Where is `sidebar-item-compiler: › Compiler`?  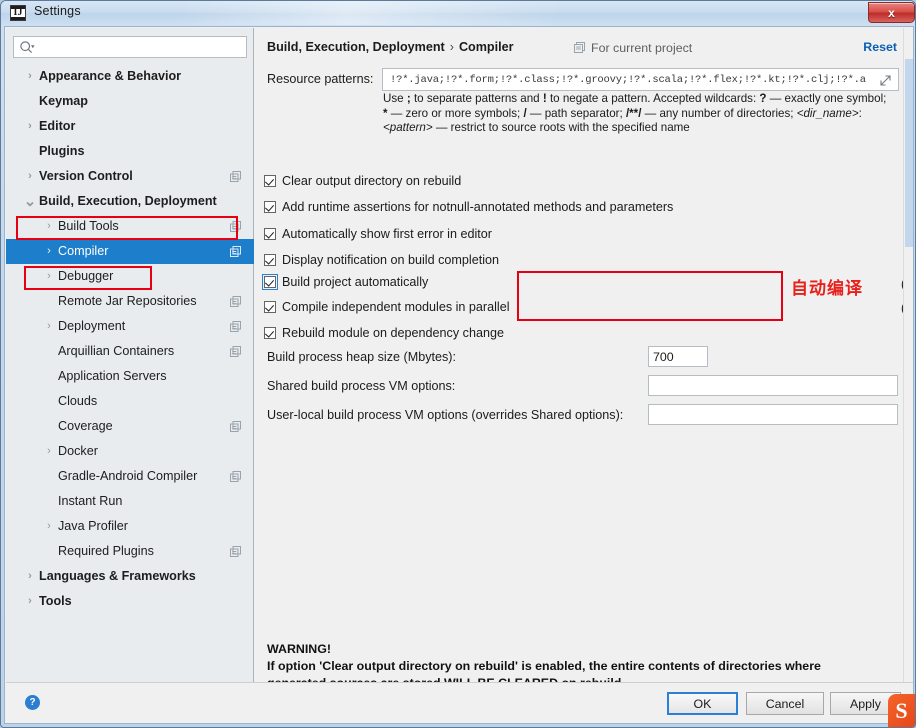 sidebar-item-compiler: › Compiler is located at coordinates (130, 251).